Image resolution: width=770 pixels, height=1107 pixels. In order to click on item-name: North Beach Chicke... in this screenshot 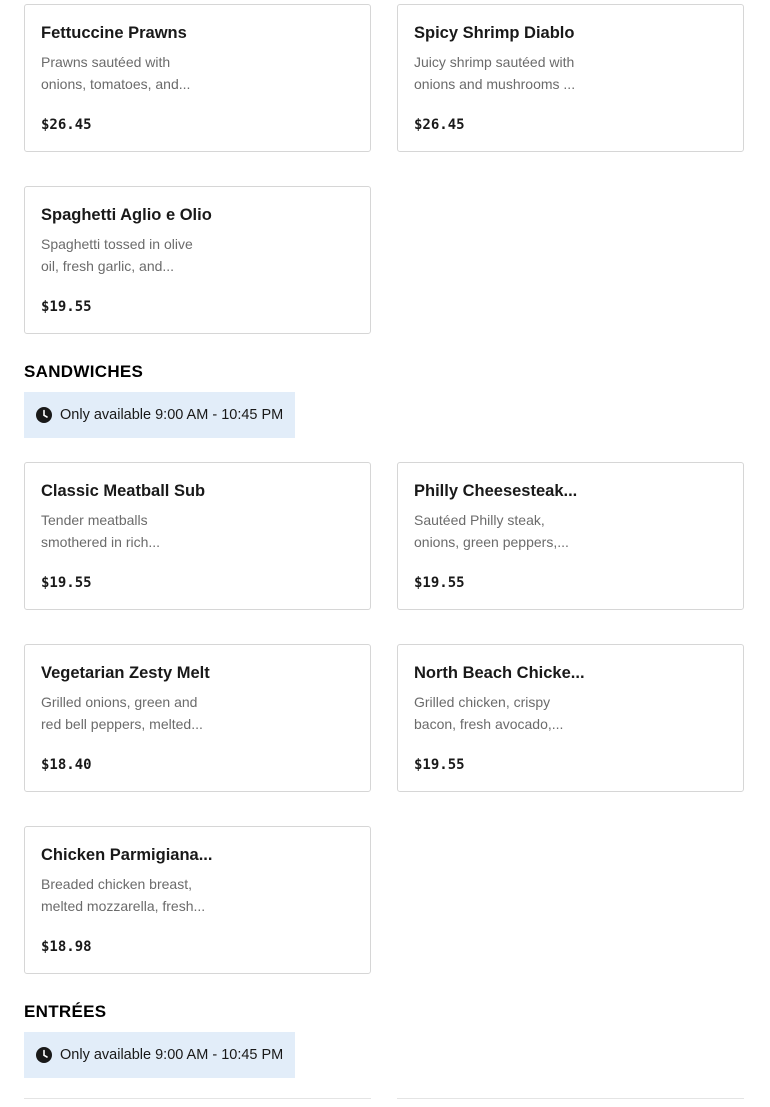, I will do `click(499, 673)`.